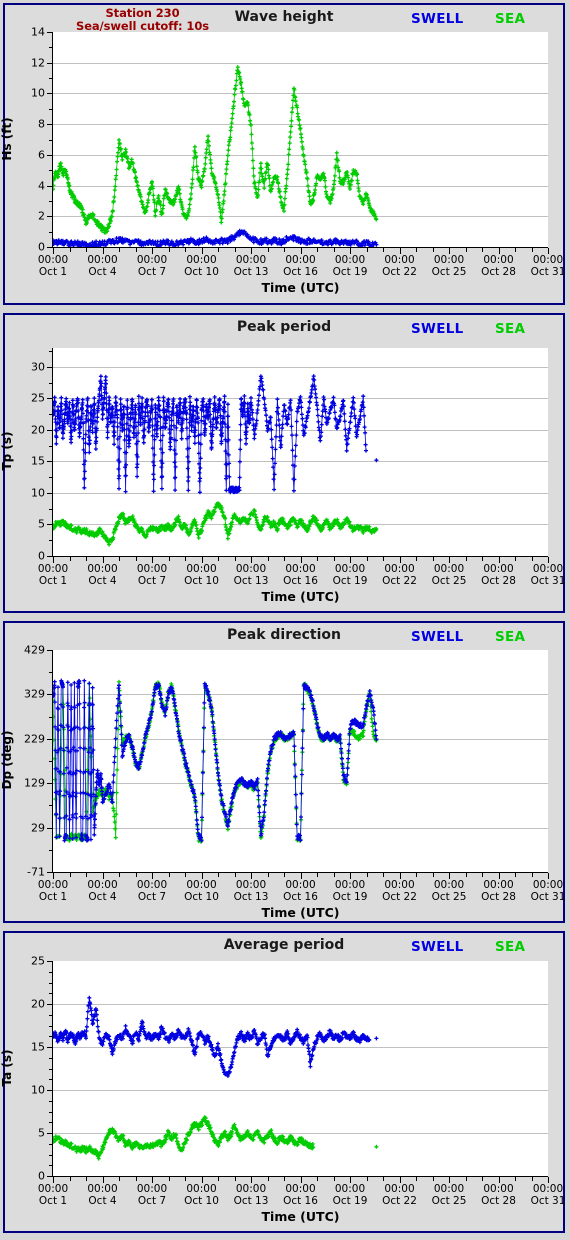 Image resolution: width=570 pixels, height=1240 pixels. I want to click on y-tick-label: 29, so click(38, 828).